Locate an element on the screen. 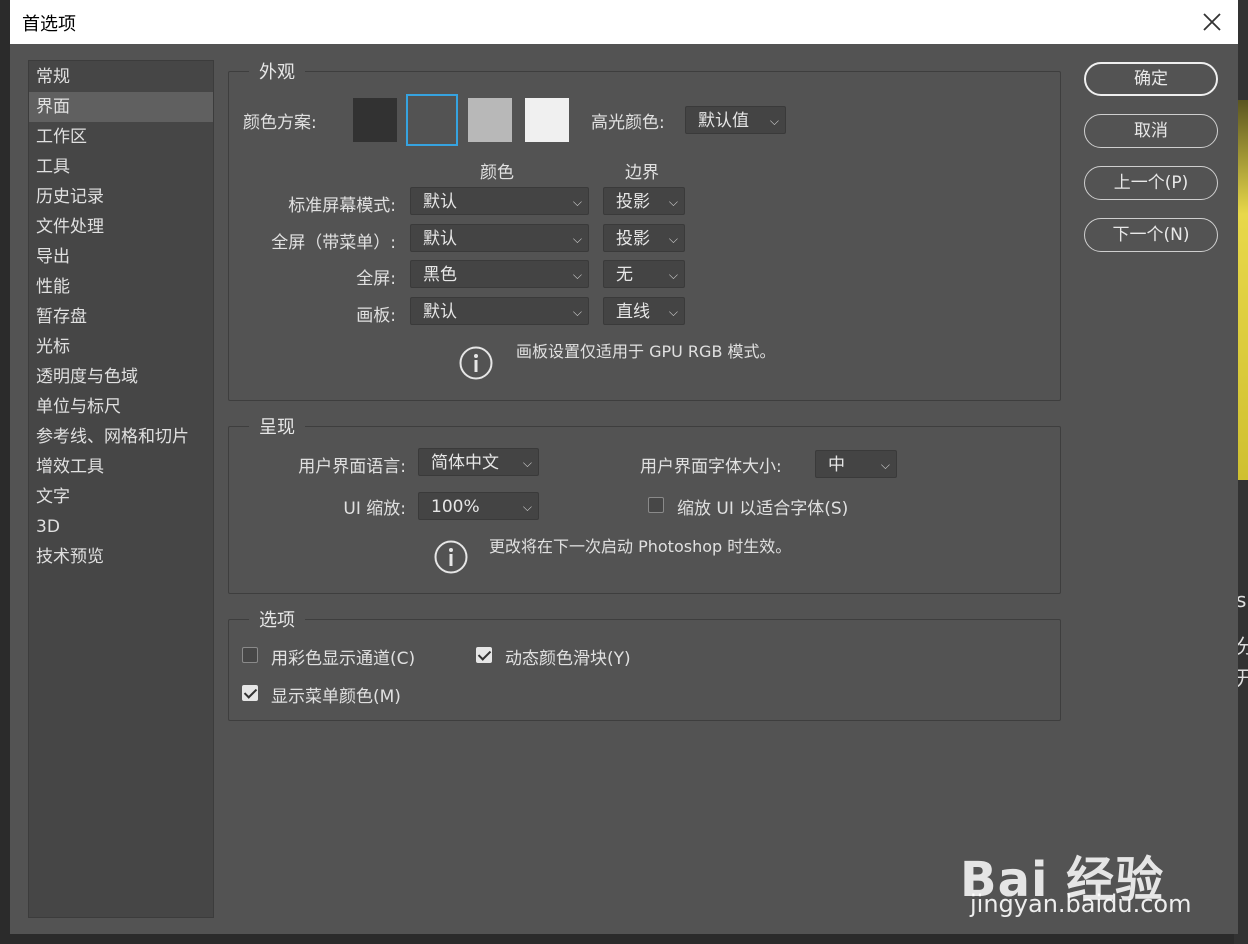 This screenshot has height=944, width=1248. sidebar-item-export: 导出 is located at coordinates (121, 257).